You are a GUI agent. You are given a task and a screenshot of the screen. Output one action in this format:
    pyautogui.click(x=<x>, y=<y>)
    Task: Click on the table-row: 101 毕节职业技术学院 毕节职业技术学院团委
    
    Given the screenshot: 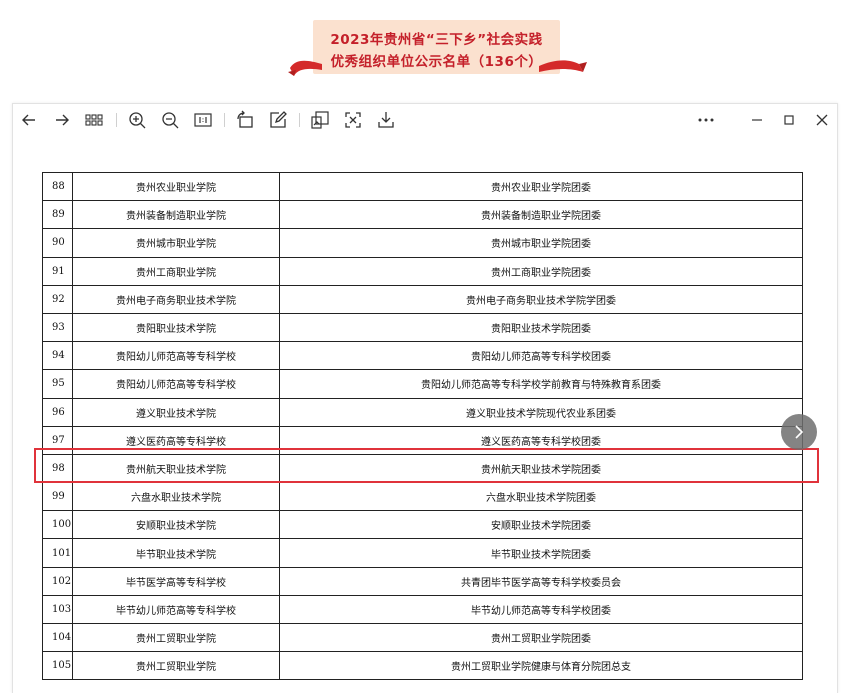 What is the action you would take?
    pyautogui.click(x=422, y=553)
    